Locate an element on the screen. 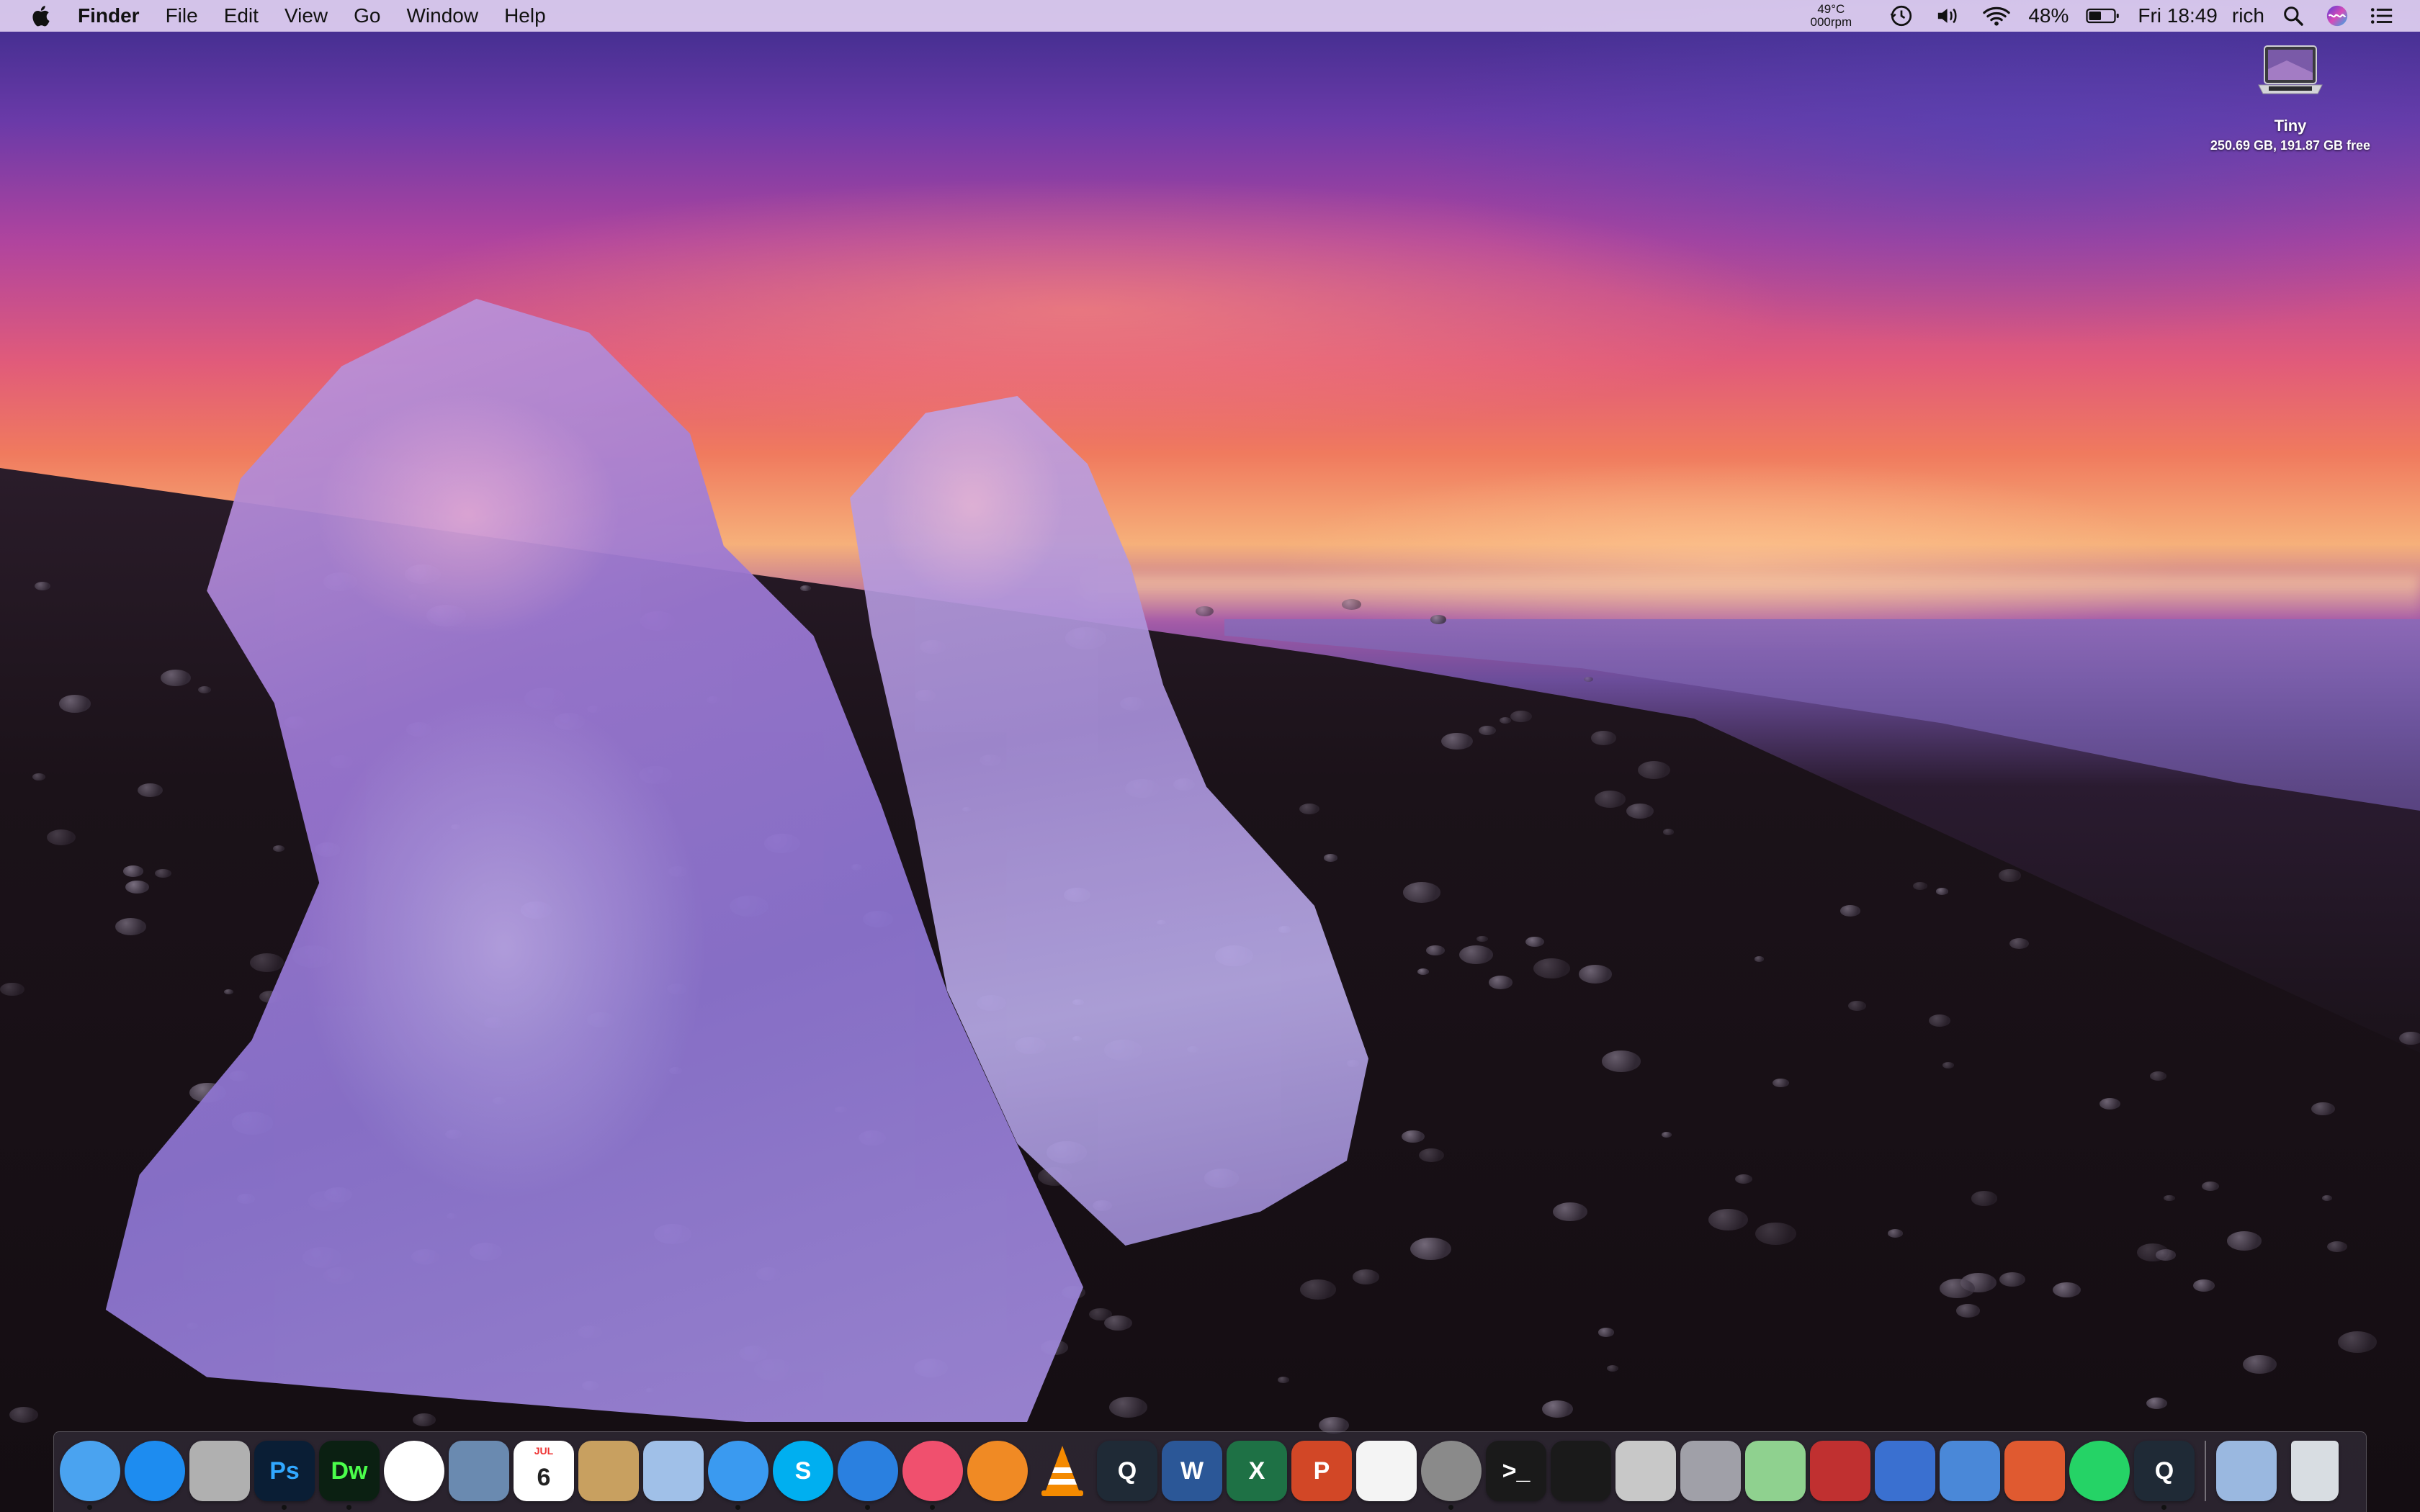 The width and height of the screenshot is (2420, 1512). menu-clock: Fri 18:49 is located at coordinates (2178, 15).